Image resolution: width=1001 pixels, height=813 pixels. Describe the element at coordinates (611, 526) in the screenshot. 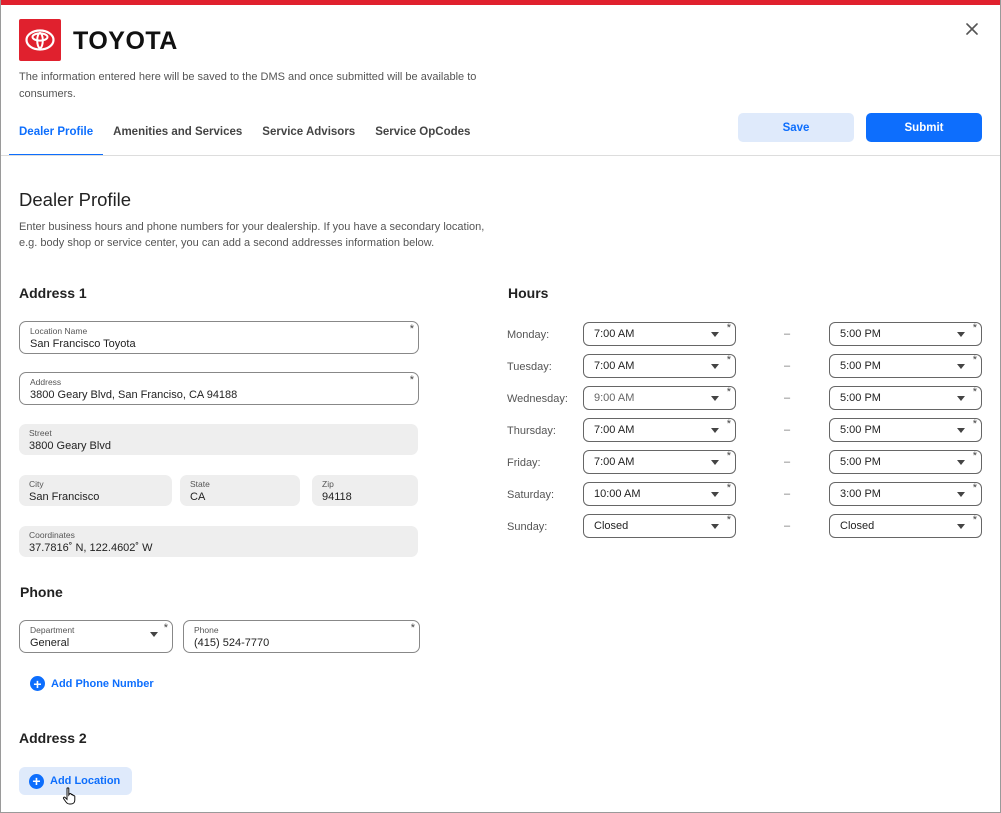

I see `open-time-value: Closed` at that location.